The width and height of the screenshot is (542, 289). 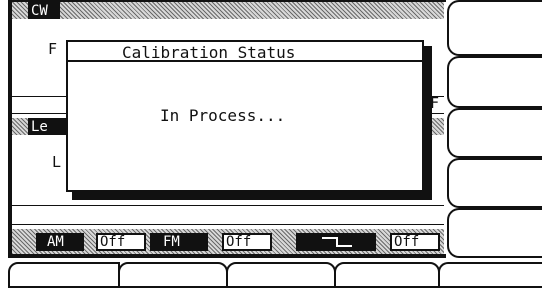 I want to click on pulse-waveform-icon, so click(x=337, y=242).